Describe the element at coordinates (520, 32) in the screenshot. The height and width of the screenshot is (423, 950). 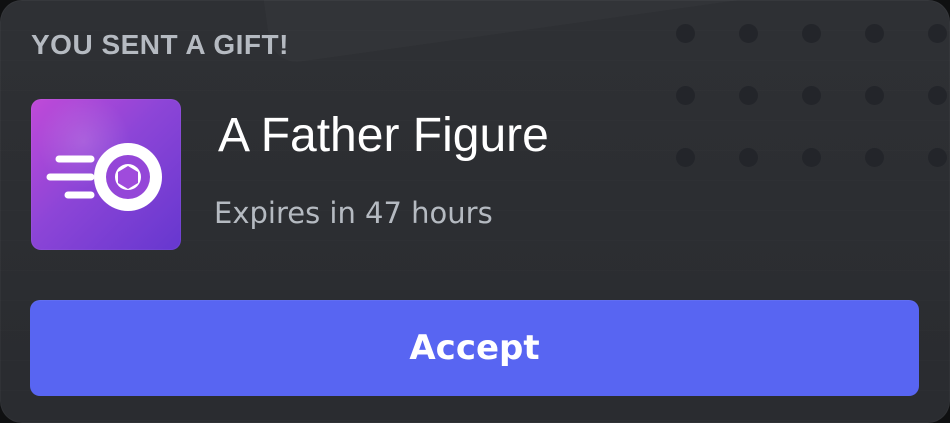
I see `background-shape` at that location.